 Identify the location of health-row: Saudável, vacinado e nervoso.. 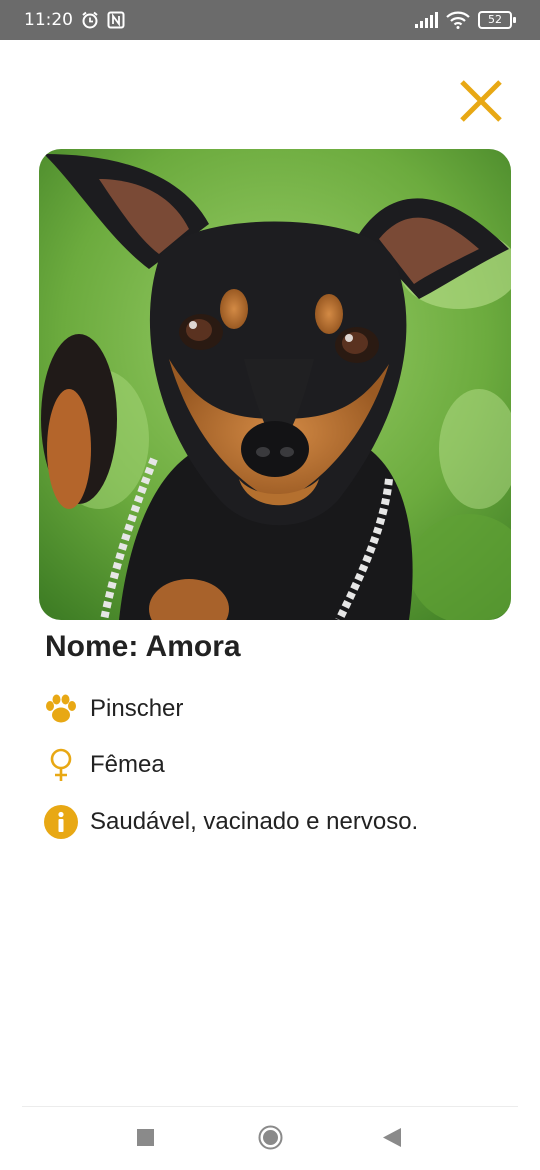
(231, 822).